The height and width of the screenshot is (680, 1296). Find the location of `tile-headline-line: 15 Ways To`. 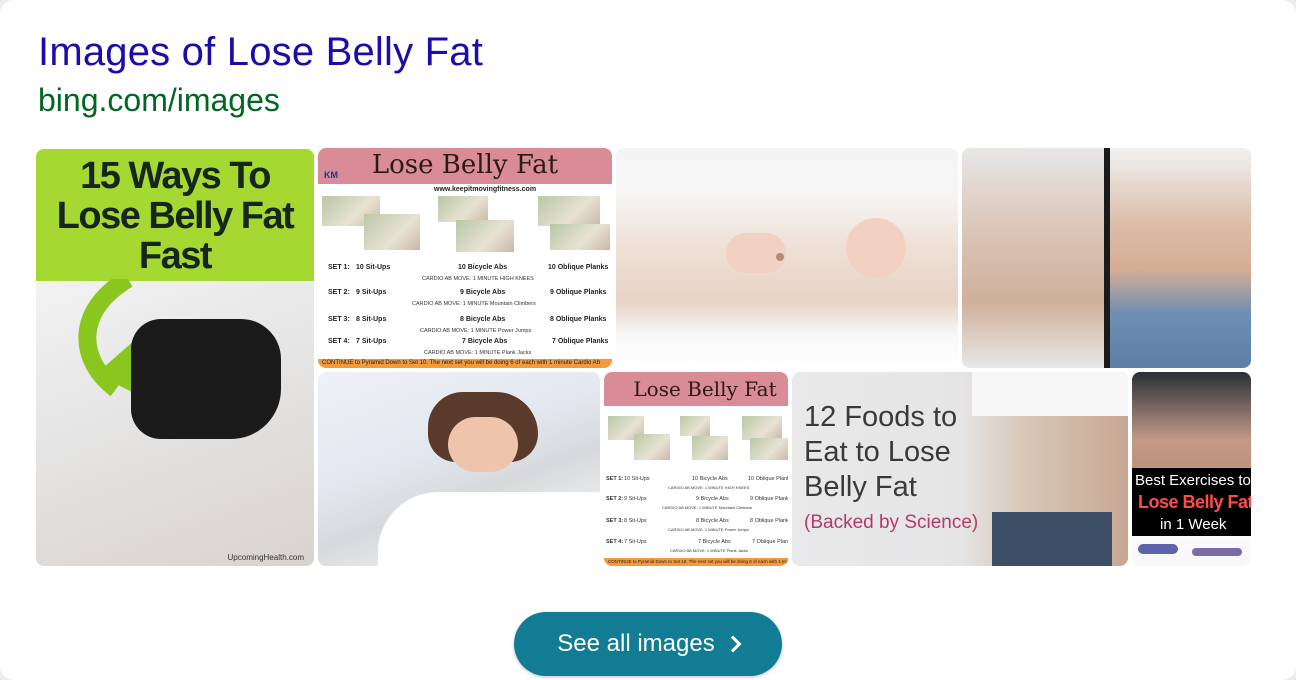

tile-headline-line: 15 Ways To is located at coordinates (175, 176).